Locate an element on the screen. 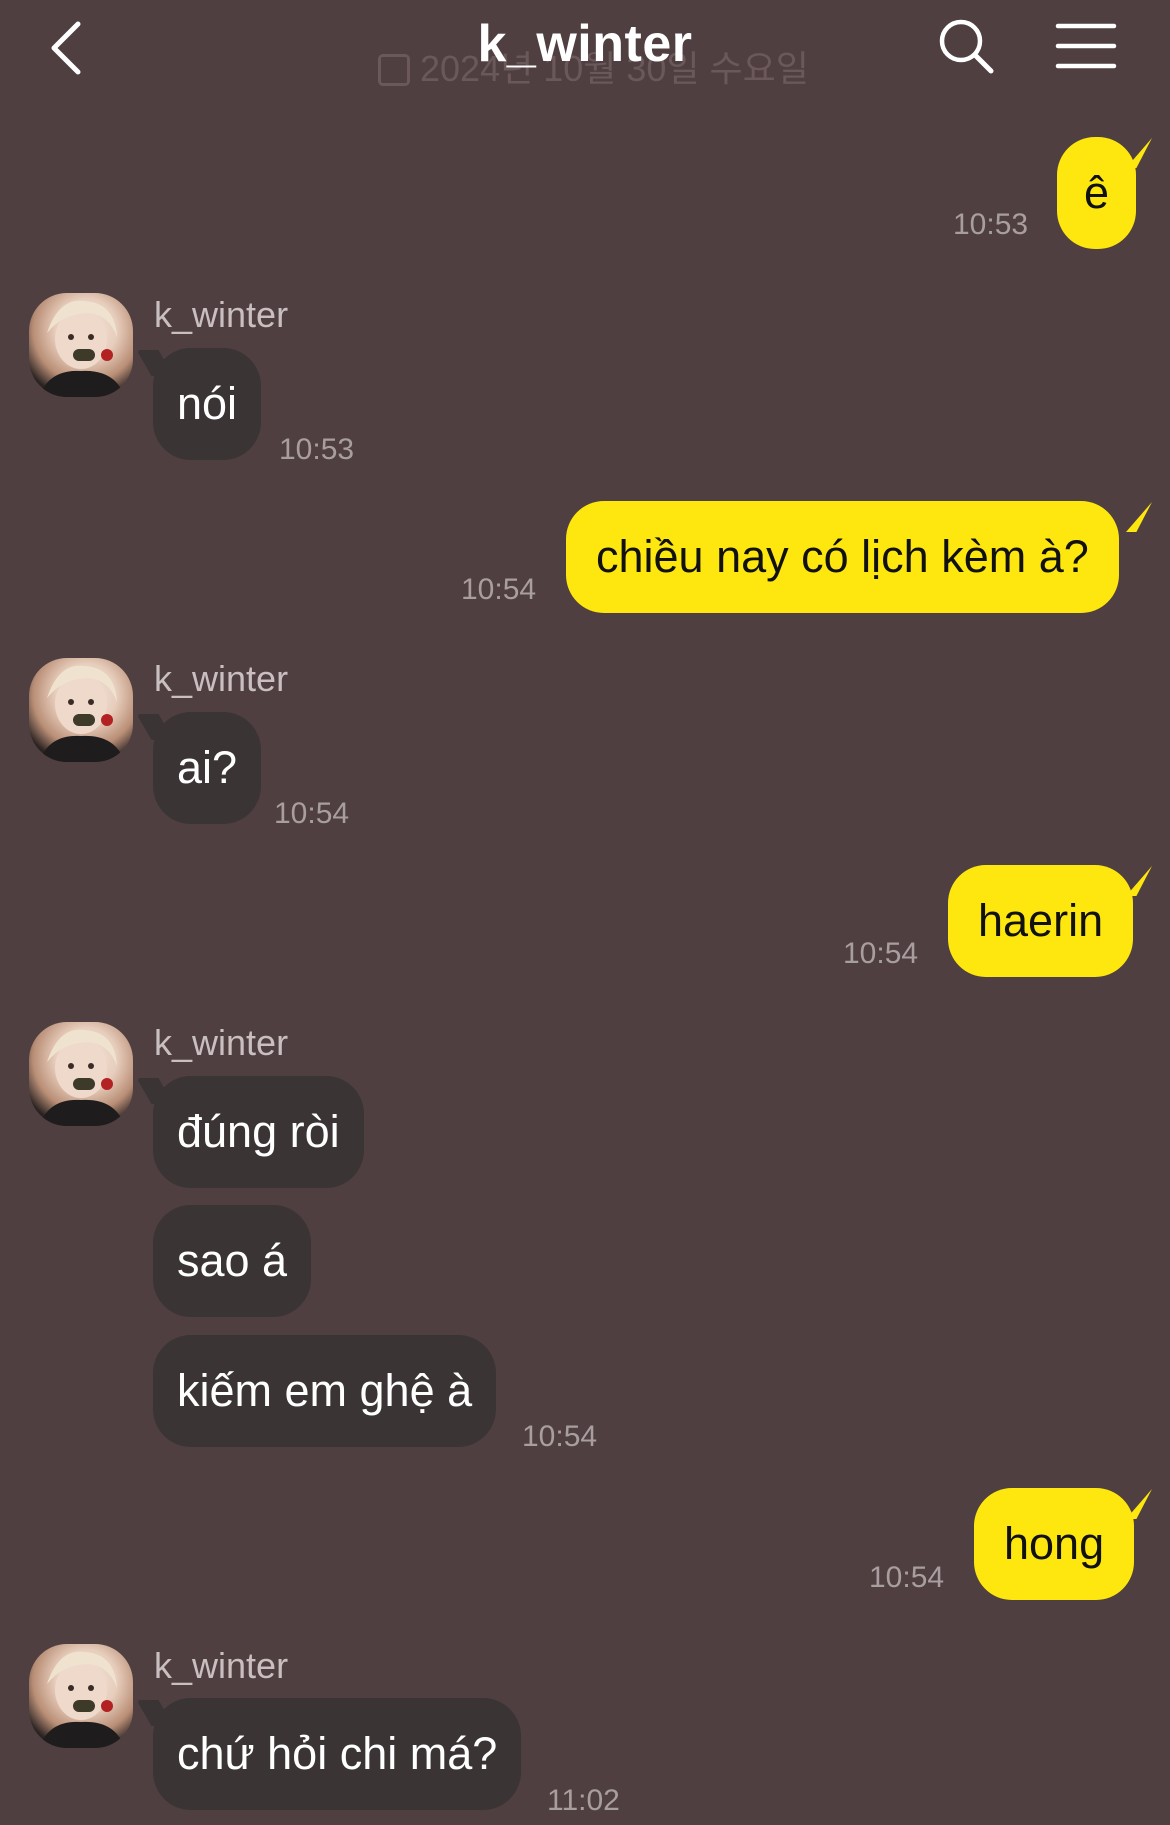  message-bubble-outgoing: hong is located at coordinates (1054, 1544).